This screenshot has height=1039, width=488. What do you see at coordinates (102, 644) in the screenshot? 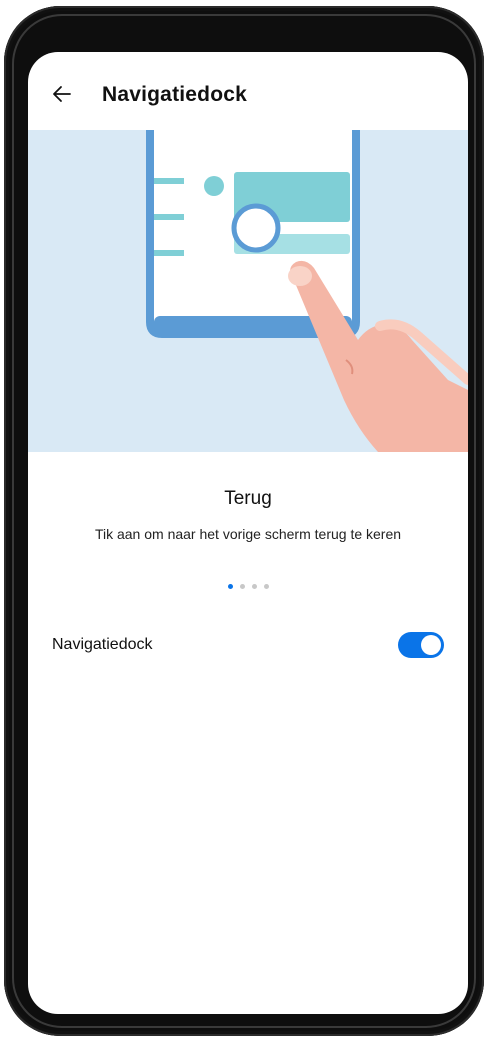
I see `setting-label: Navigatiedock` at bounding box center [102, 644].